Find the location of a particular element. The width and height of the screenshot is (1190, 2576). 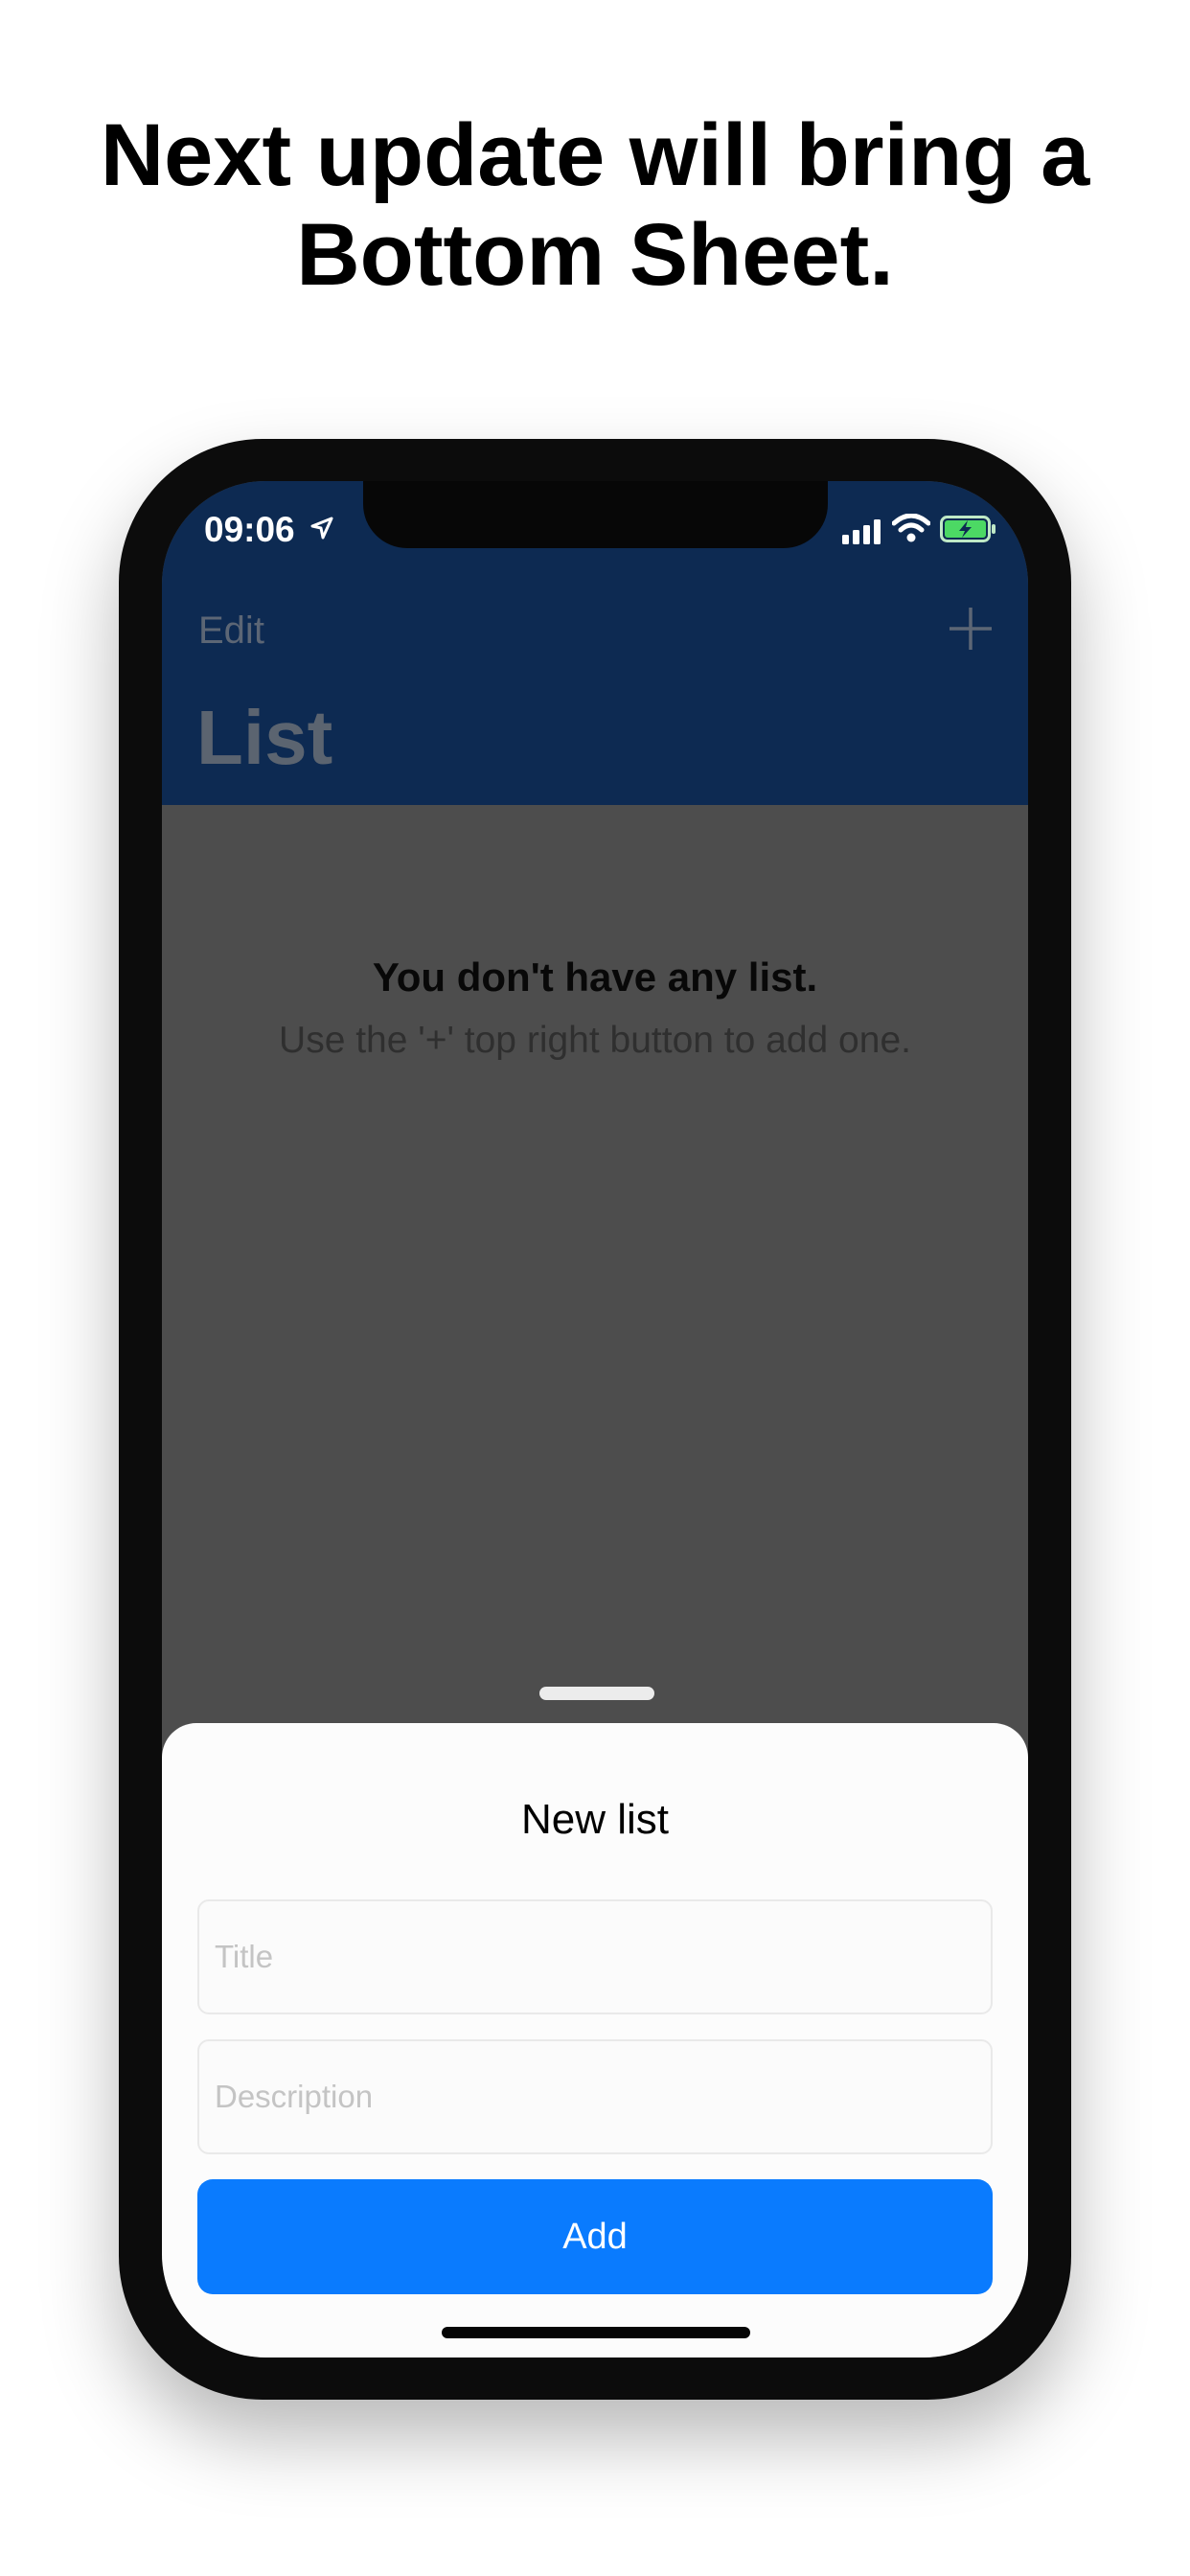

description-input is located at coordinates (595, 2096).